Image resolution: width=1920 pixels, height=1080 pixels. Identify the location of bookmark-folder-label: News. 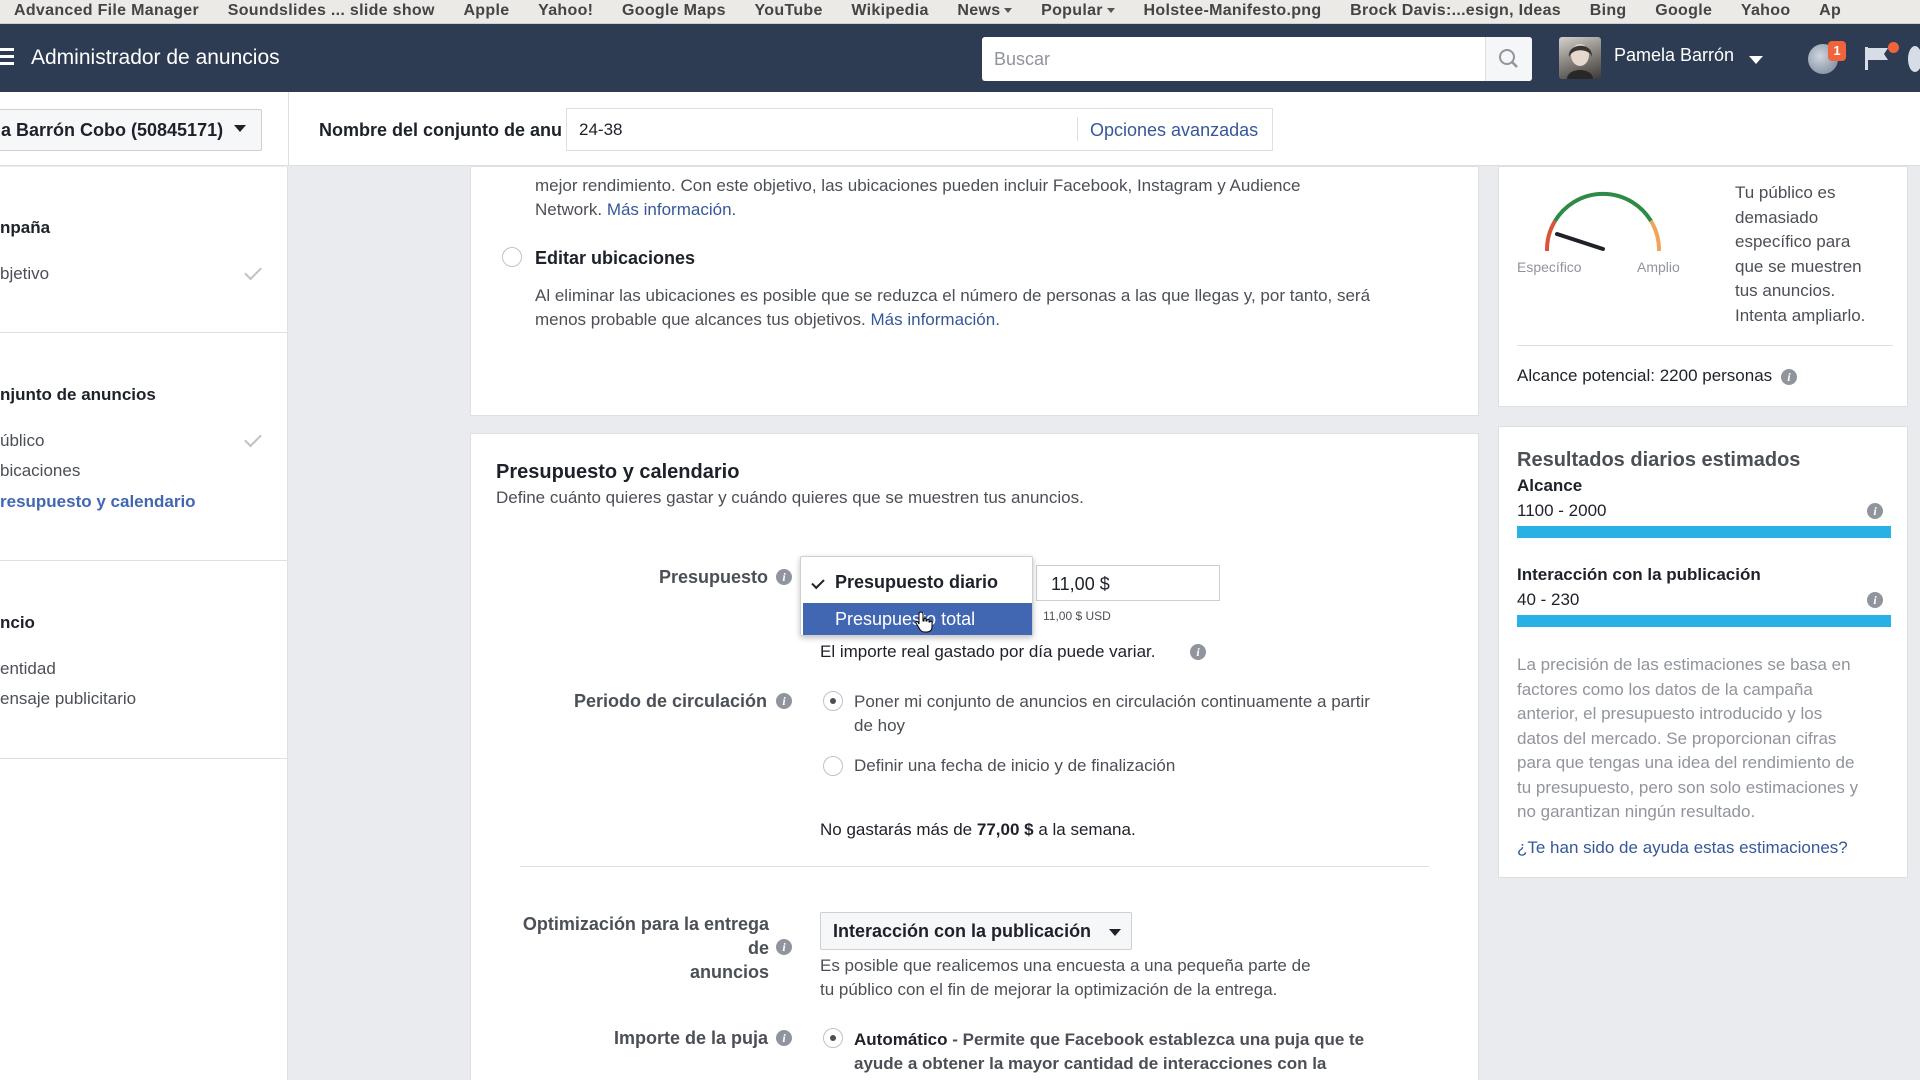
(979, 10).